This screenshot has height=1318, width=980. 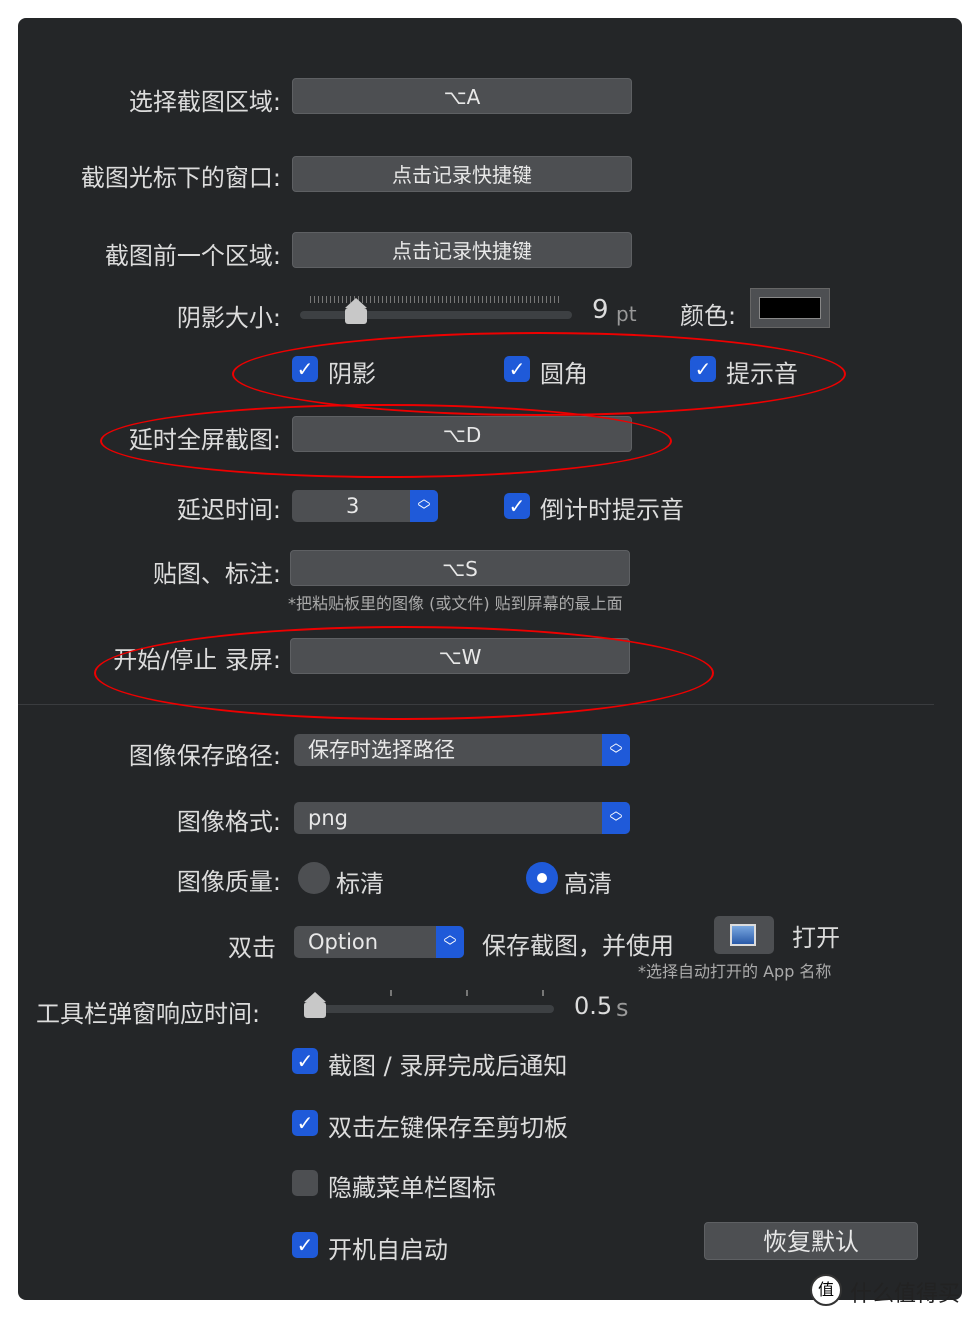 What do you see at coordinates (314, 878) in the screenshot?
I see `quality-standard-radio` at bounding box center [314, 878].